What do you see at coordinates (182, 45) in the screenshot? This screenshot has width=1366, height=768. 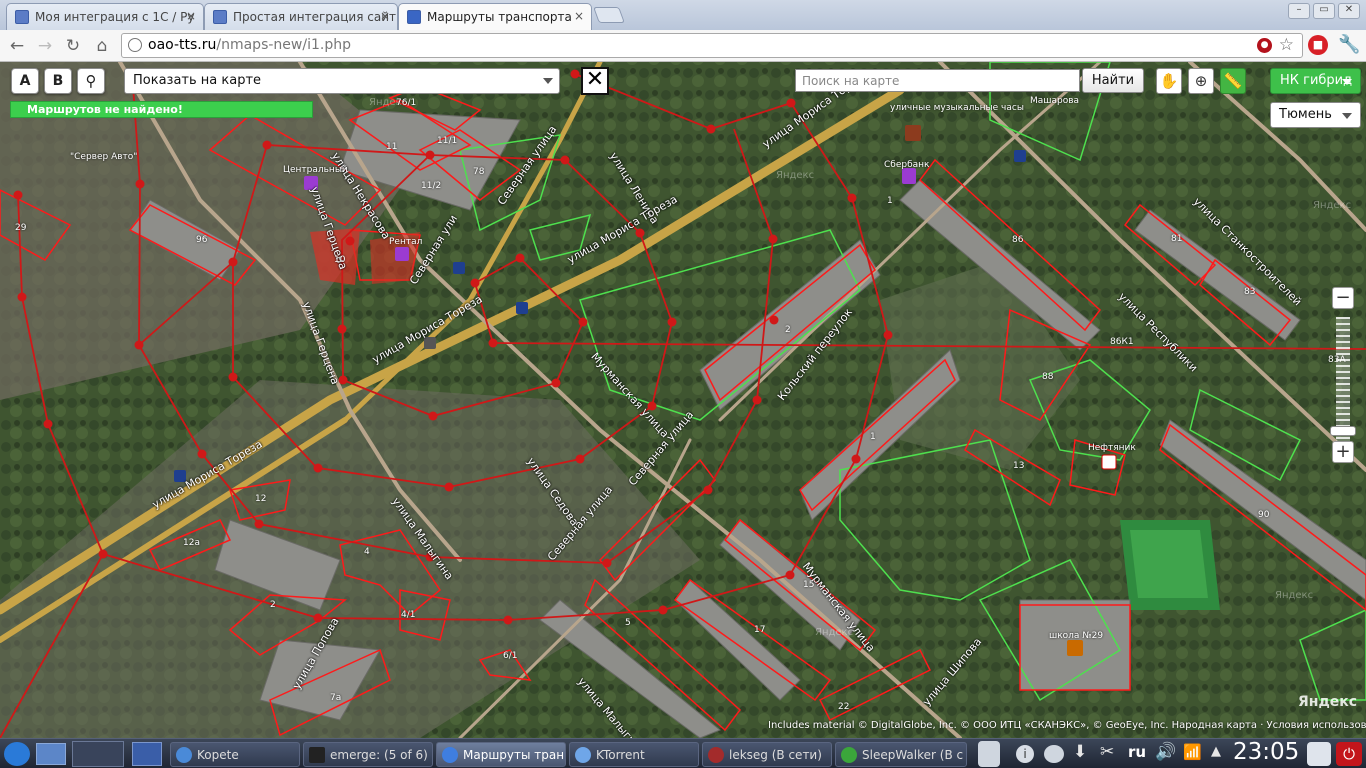 I see `url-host: oao-tts.ru` at bounding box center [182, 45].